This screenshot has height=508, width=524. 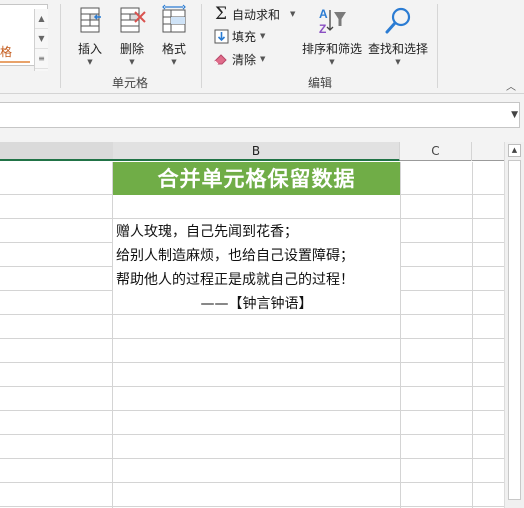 What do you see at coordinates (397, 49) in the screenshot?
I see `find-select-label: 查找和选择` at bounding box center [397, 49].